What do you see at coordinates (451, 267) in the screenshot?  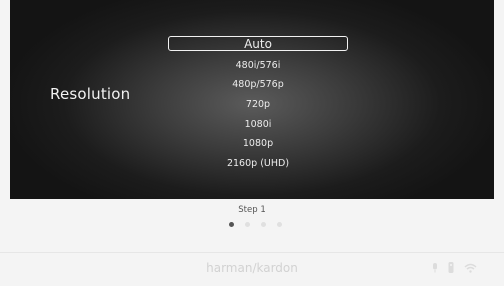 I see `remote-icon` at bounding box center [451, 267].